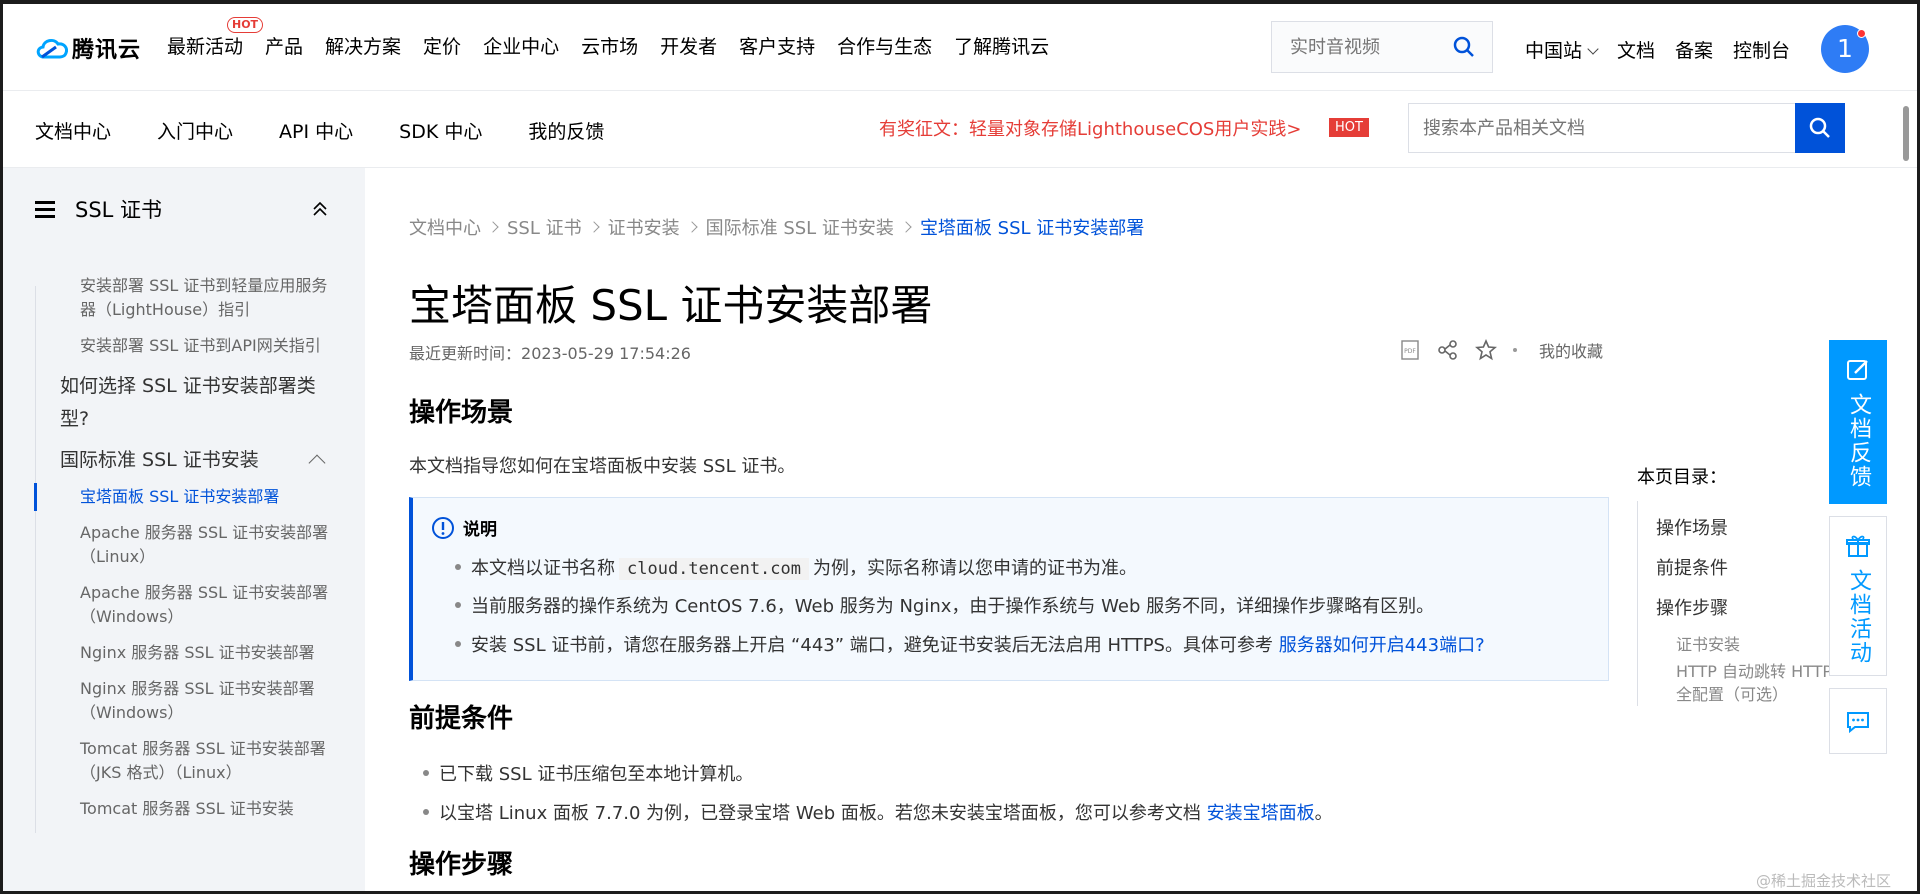 The height and width of the screenshot is (894, 1920). I want to click on promo-link: 有奖征文：轻量对象存储LighthouseCOS用户实践>, so click(1090, 128).